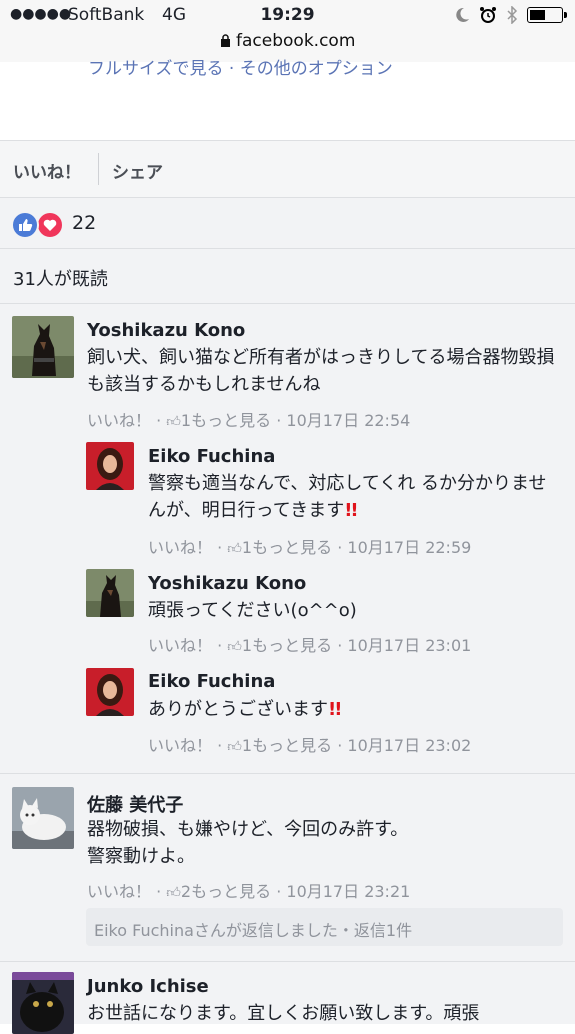  What do you see at coordinates (287, 223) in the screenshot?
I see `reactions-row: 22` at bounding box center [287, 223].